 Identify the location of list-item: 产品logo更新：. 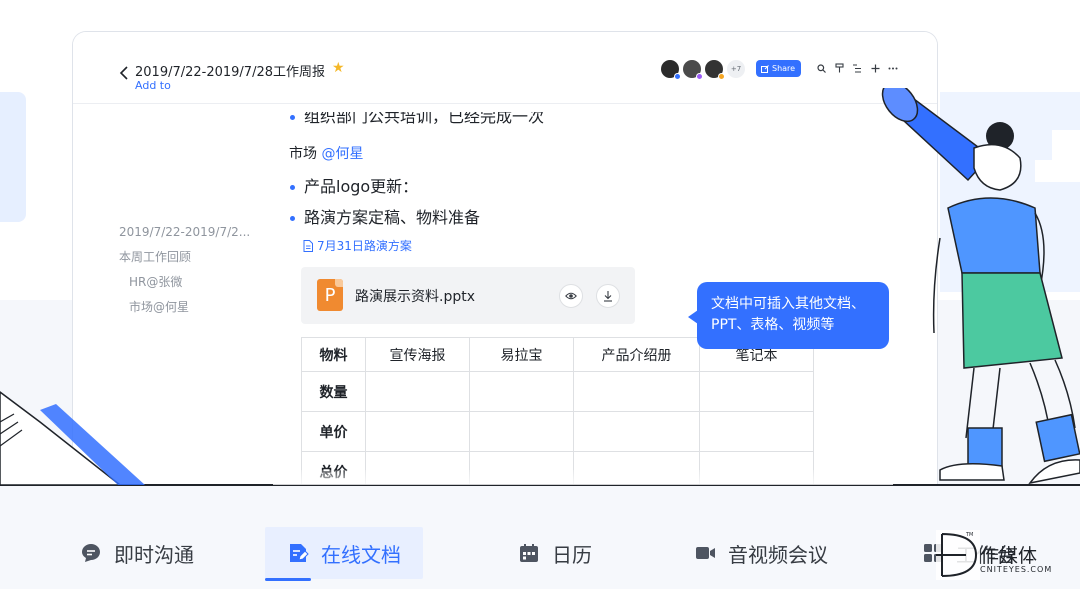
(353, 187).